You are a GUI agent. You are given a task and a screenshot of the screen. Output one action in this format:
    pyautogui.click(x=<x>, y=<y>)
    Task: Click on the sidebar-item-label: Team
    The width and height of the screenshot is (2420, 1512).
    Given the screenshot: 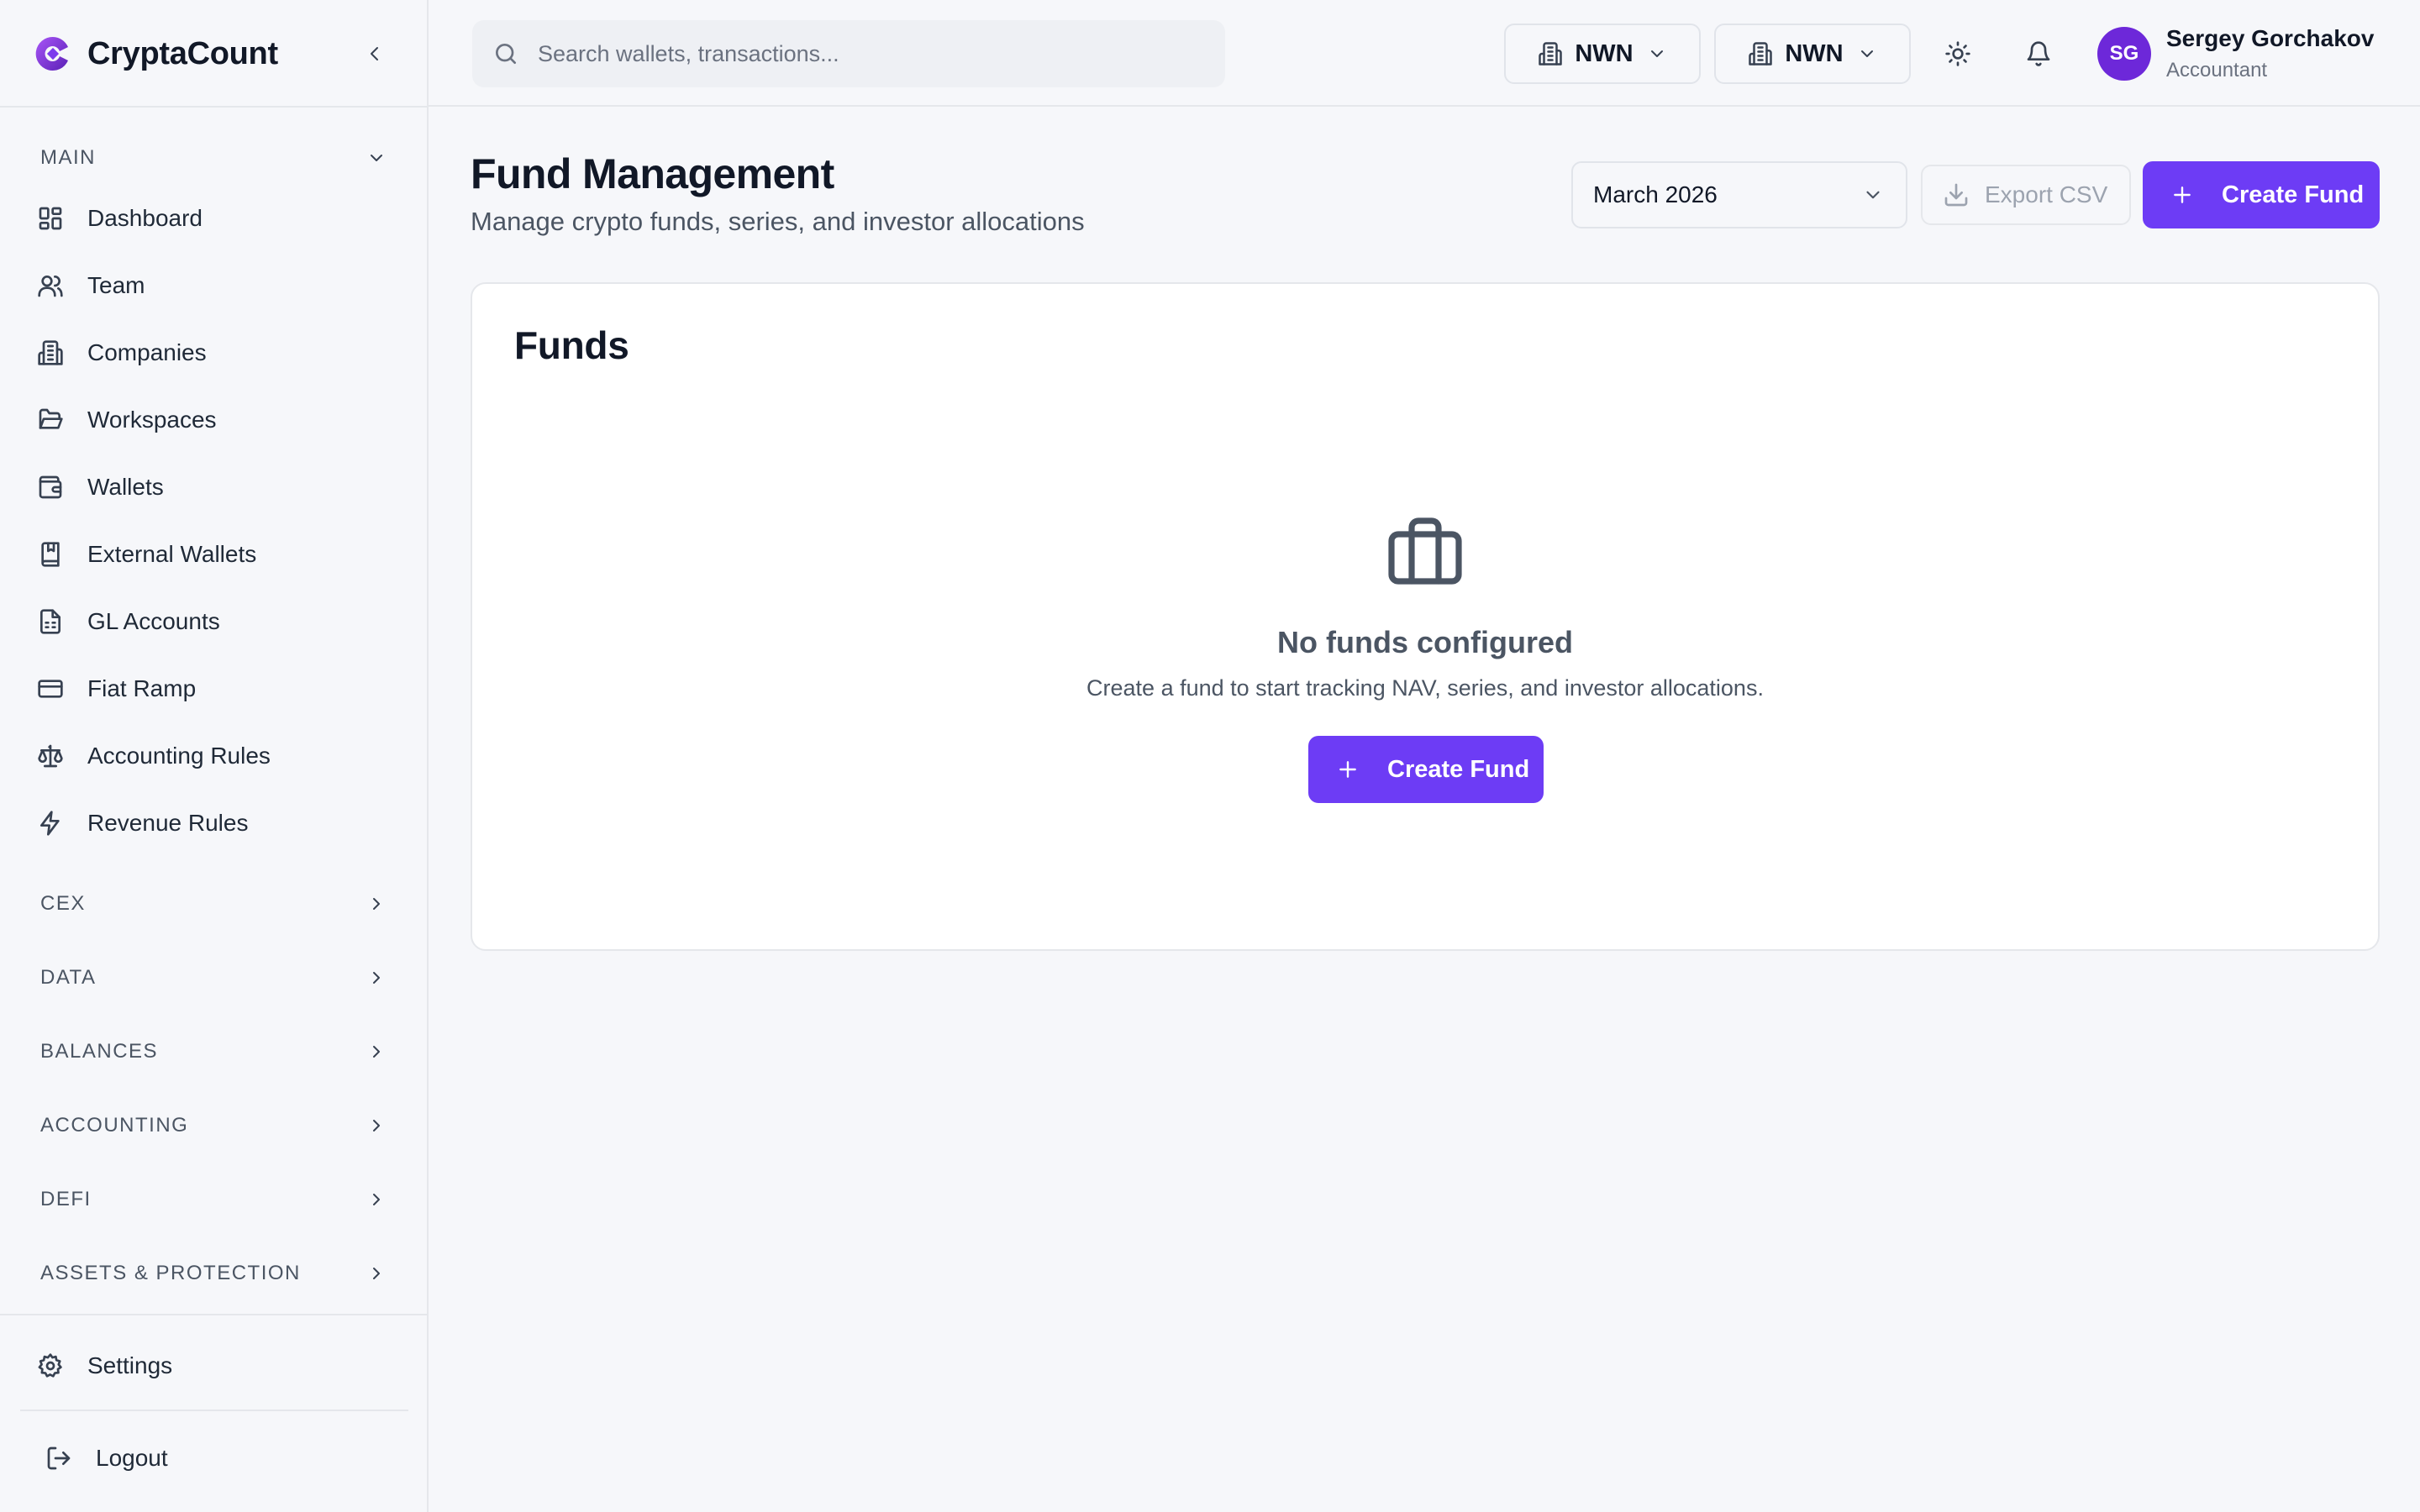 What is the action you would take?
    pyautogui.click(x=116, y=285)
    